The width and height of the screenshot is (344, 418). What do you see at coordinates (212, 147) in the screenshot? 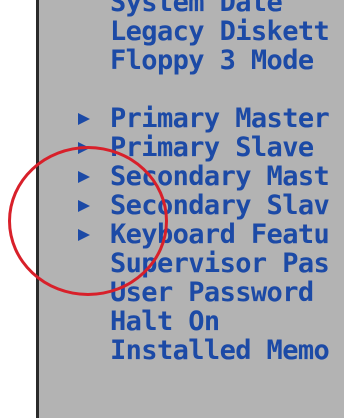
I see `menu-item-label: Primary Slave` at bounding box center [212, 147].